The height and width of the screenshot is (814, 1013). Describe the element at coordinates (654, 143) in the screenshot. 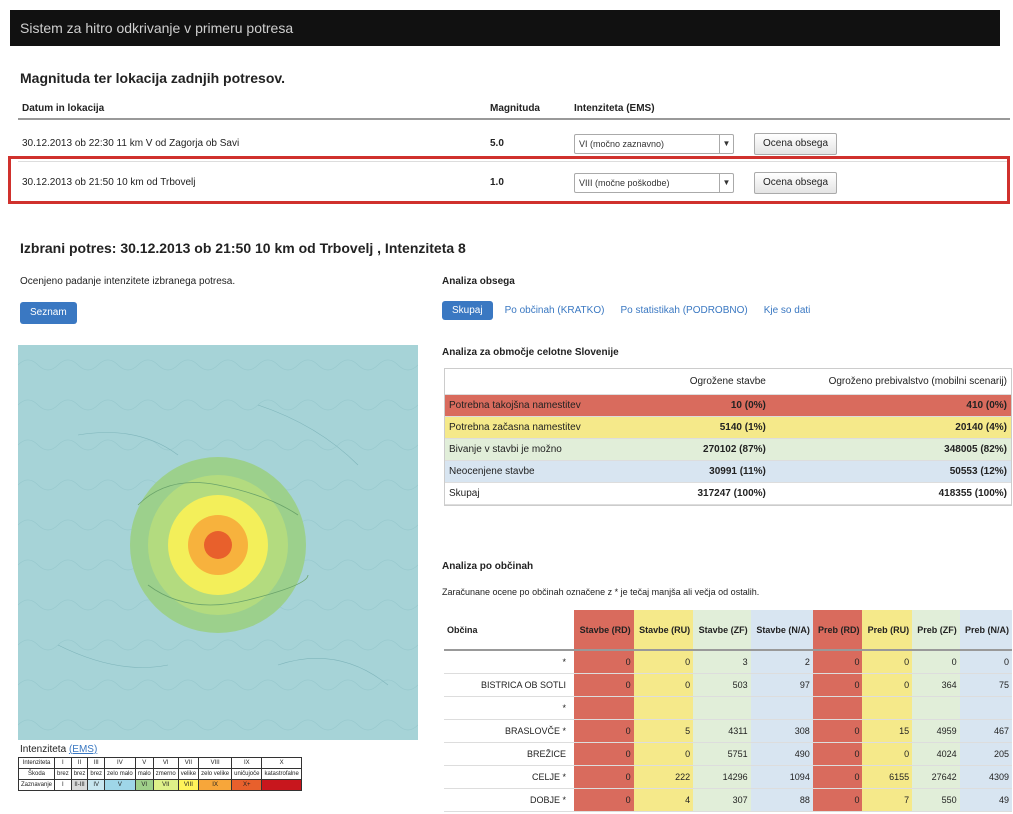

I see `intensity-select: VI (močno zaznavno) ▼` at that location.